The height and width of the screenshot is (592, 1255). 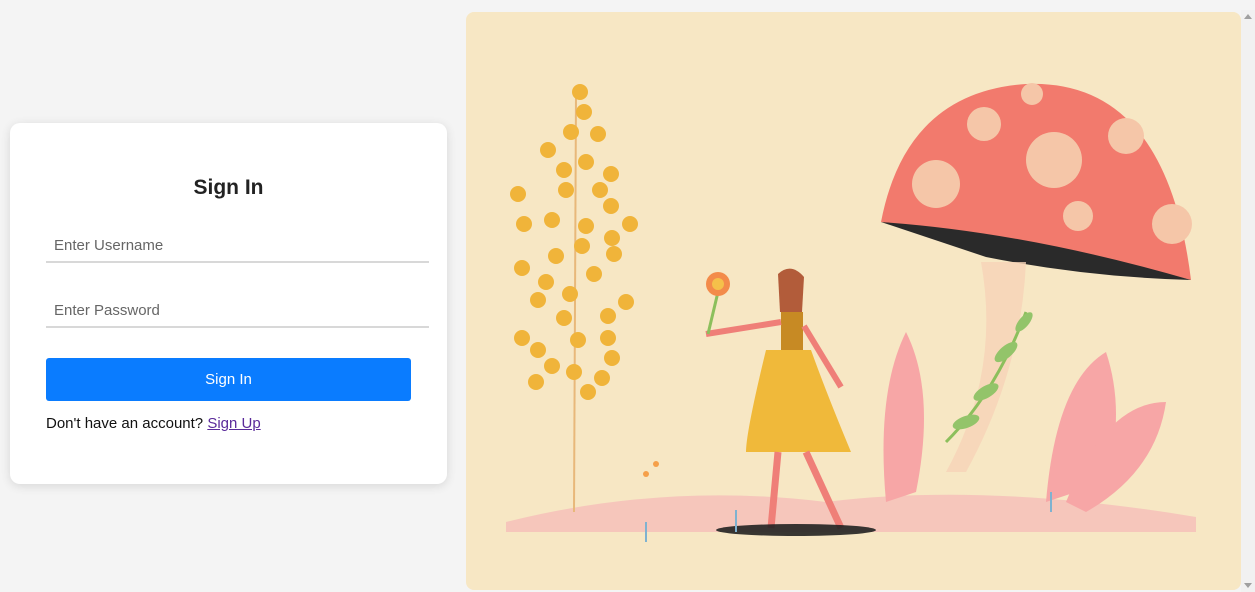 What do you see at coordinates (125, 423) in the screenshot?
I see `signup-prompt-text: Don't have an account?` at bounding box center [125, 423].